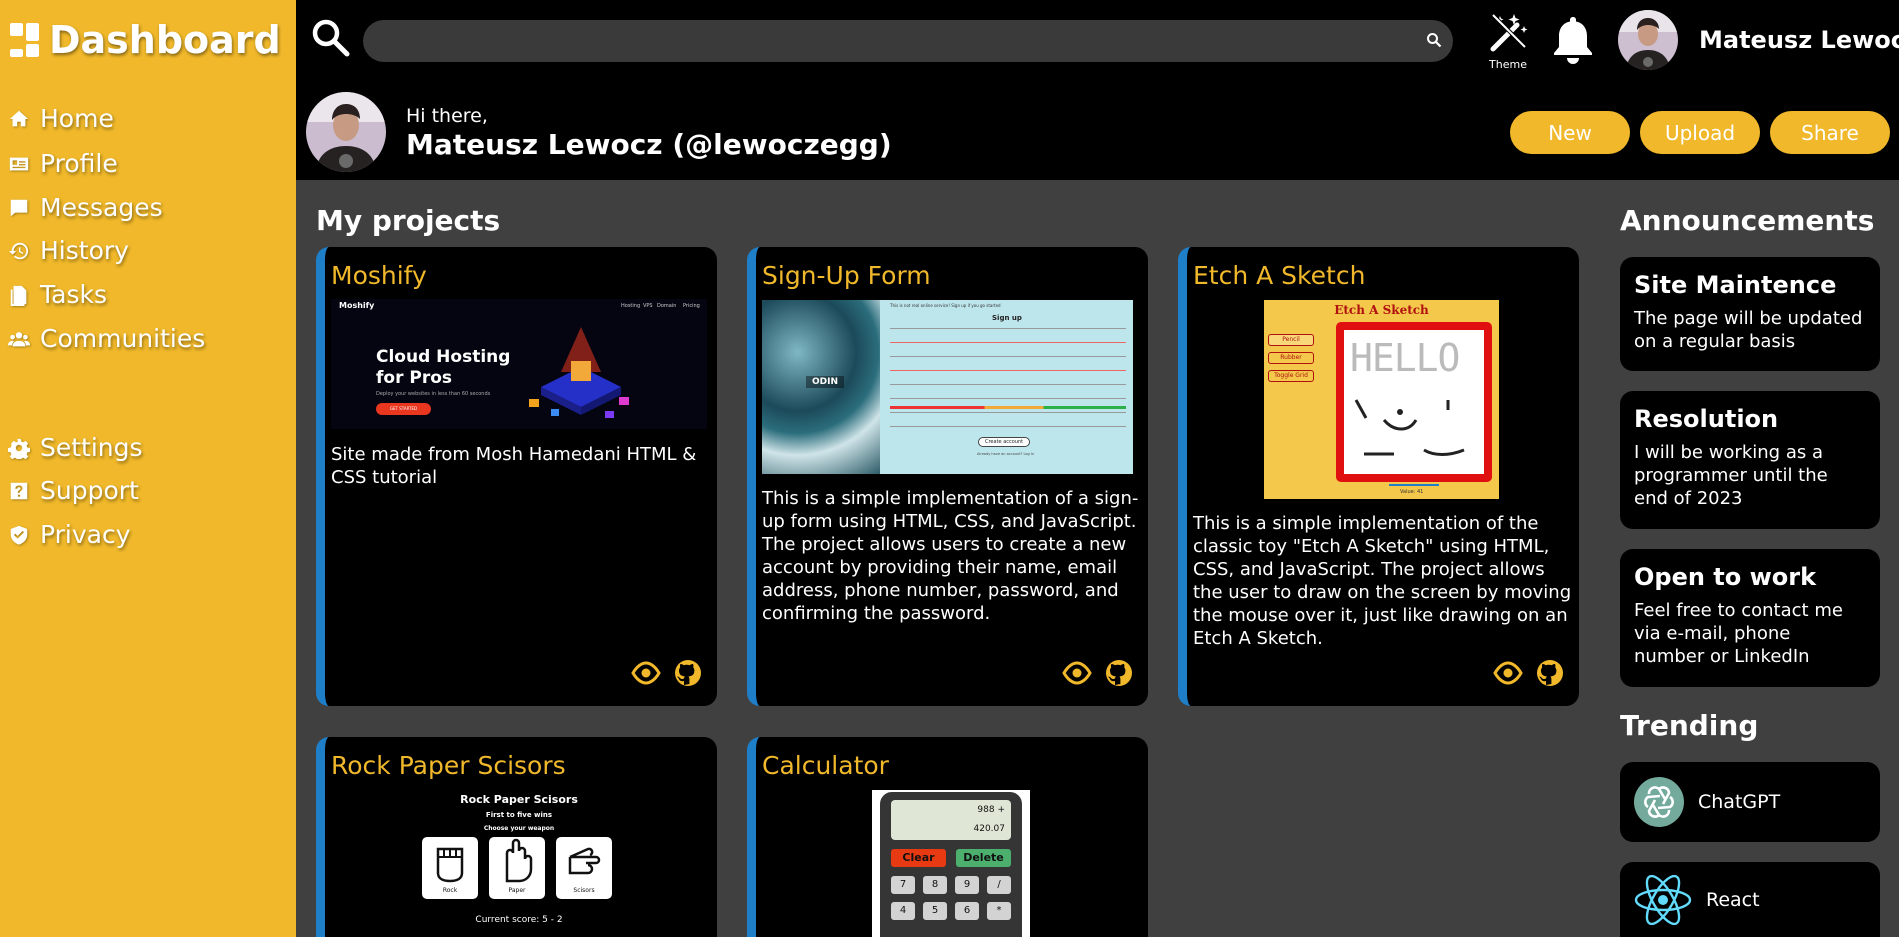 The width and height of the screenshot is (1899, 937). Describe the element at coordinates (18, 250) in the screenshot. I see `history-icon` at that location.